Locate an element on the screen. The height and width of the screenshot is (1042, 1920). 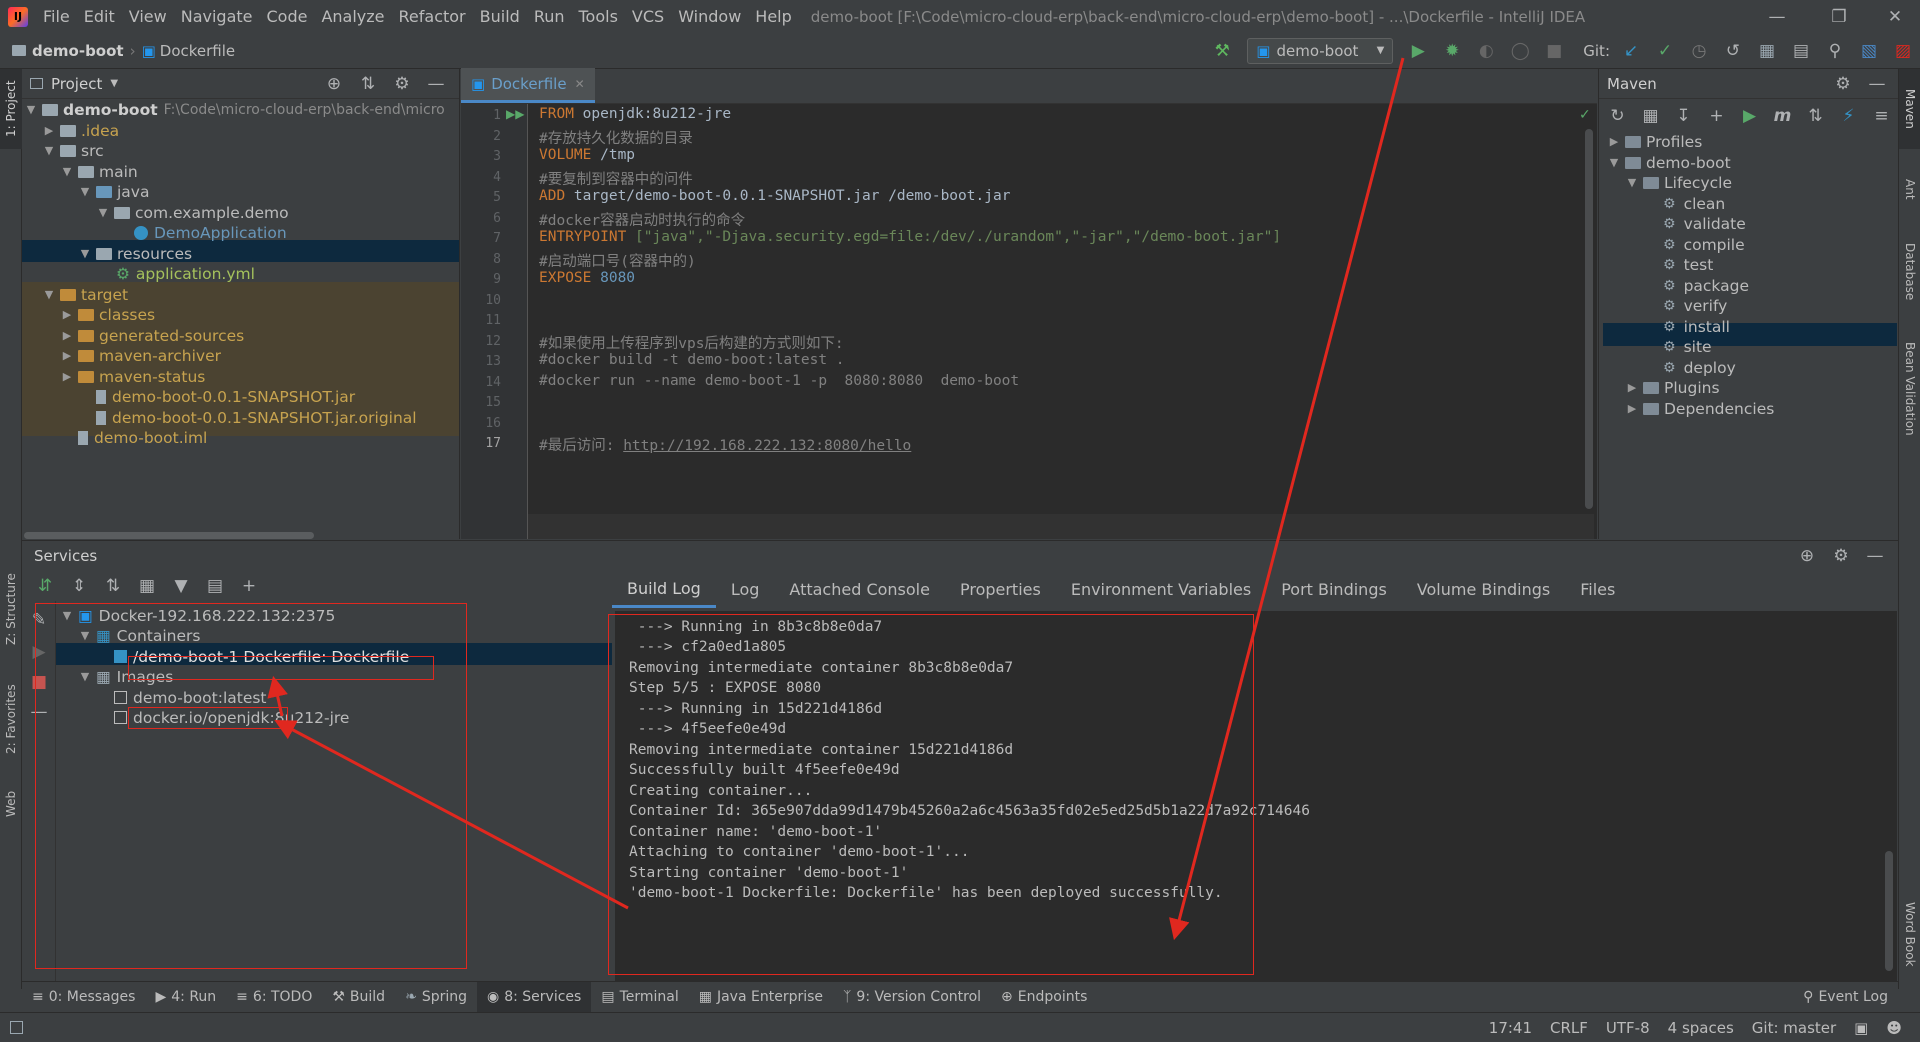
inspector-icon: ☻ is located at coordinates (1894, 1028).